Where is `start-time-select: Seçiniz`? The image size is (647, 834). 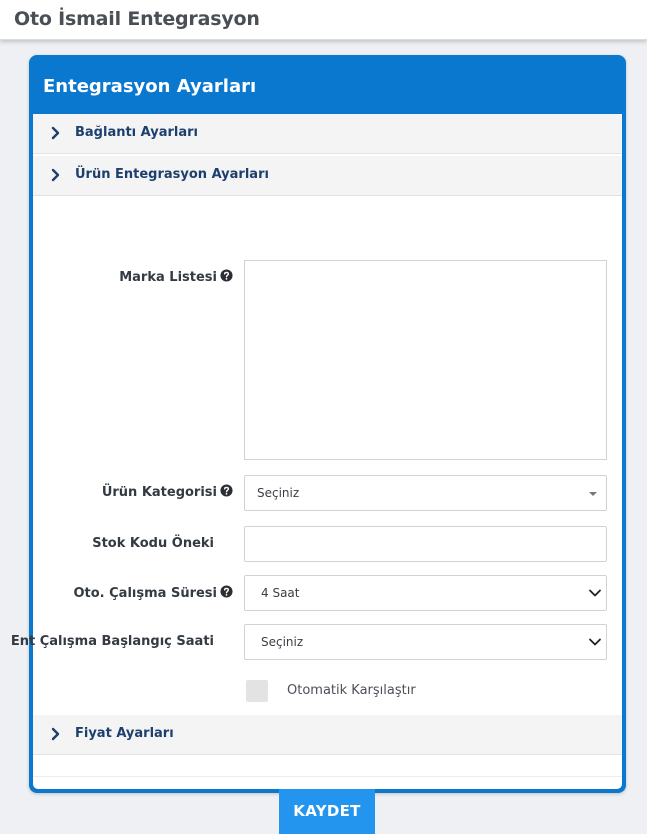
start-time-select: Seçiniz is located at coordinates (425, 642).